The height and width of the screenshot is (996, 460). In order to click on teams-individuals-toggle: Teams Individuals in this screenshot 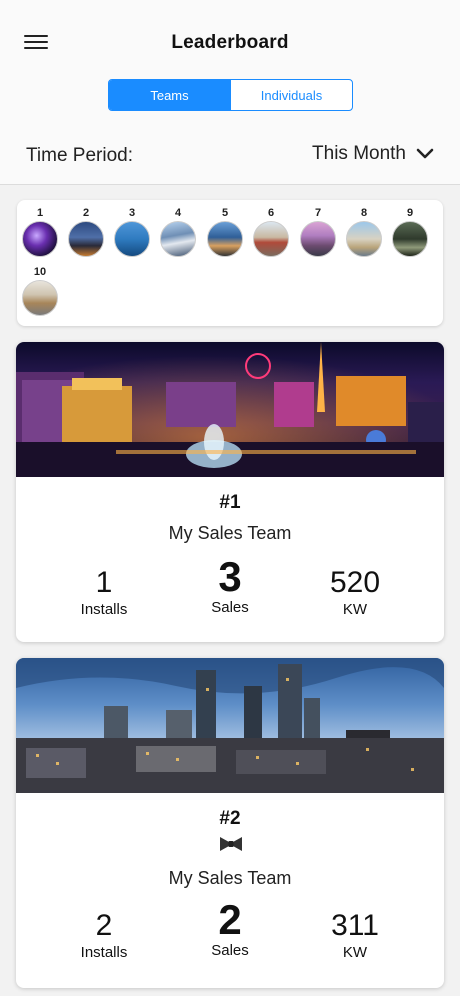, I will do `click(230, 95)`.